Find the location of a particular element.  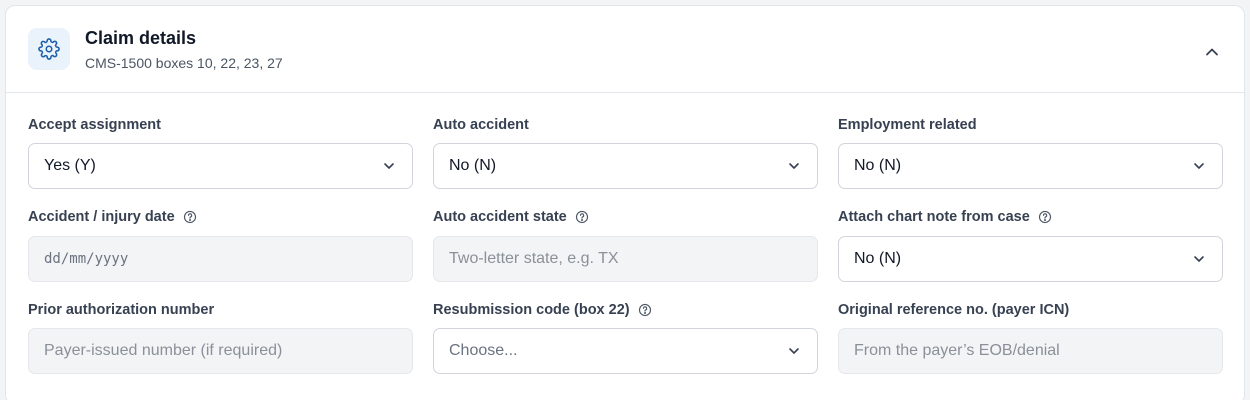

employment-related-label-text: Employment related is located at coordinates (907, 125).